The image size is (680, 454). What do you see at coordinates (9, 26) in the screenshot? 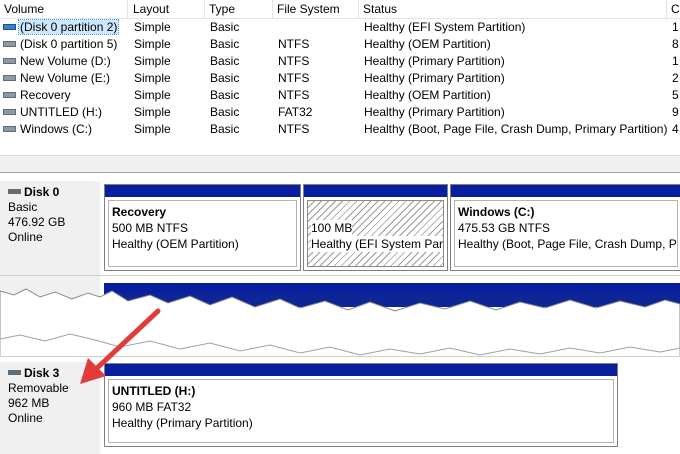
I see `disk-blue-icon` at bounding box center [9, 26].